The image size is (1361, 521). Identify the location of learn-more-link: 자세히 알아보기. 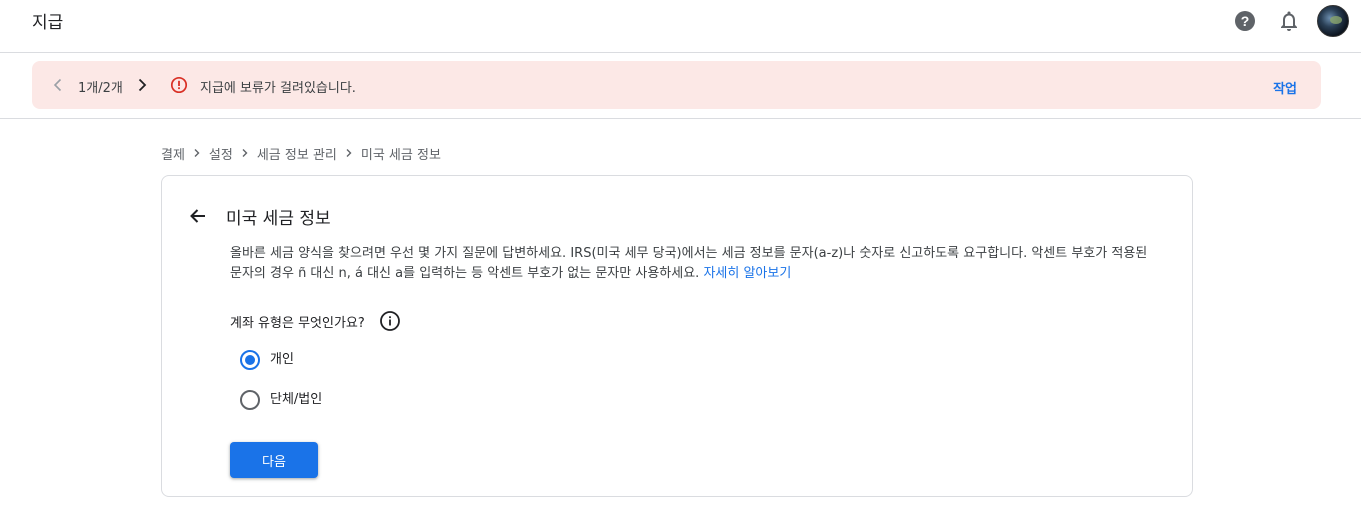
(747, 273).